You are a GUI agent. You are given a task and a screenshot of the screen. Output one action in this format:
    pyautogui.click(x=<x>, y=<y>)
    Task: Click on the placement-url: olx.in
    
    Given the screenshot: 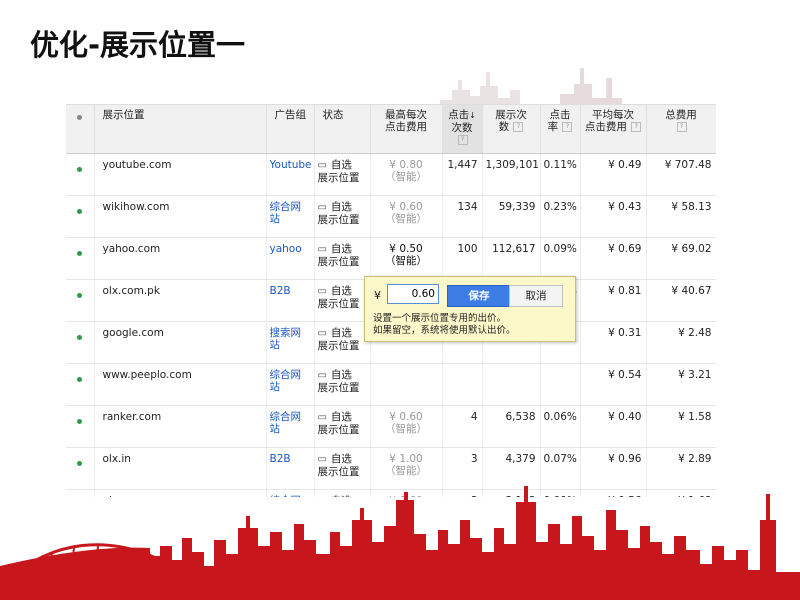 What is the action you would take?
    pyautogui.click(x=116, y=459)
    